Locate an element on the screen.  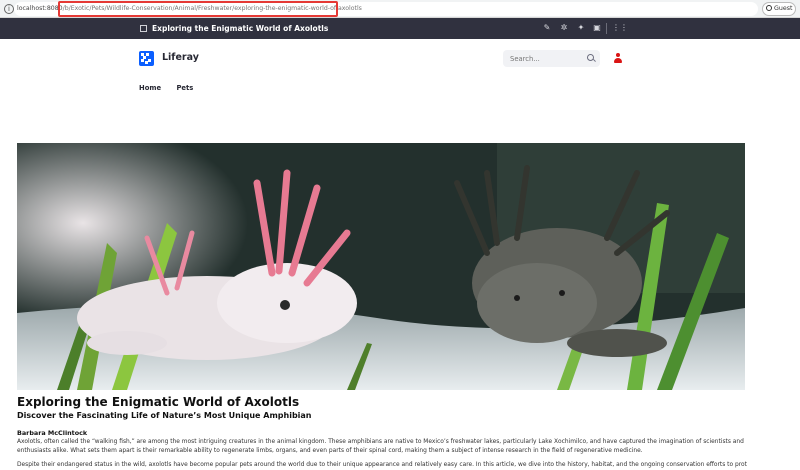
profile-label: Guest is located at coordinates (783, 8).